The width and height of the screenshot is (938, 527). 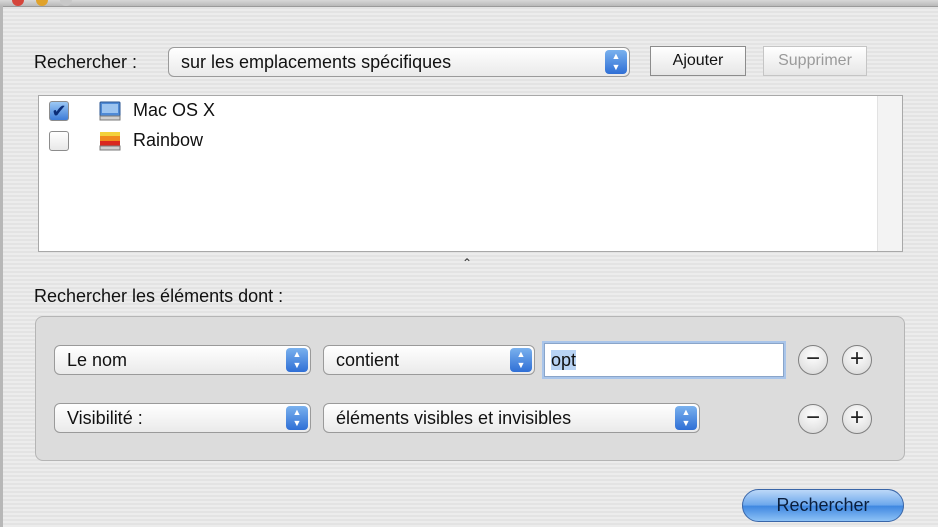 What do you see at coordinates (1, 266) in the screenshot?
I see `window-border` at bounding box center [1, 266].